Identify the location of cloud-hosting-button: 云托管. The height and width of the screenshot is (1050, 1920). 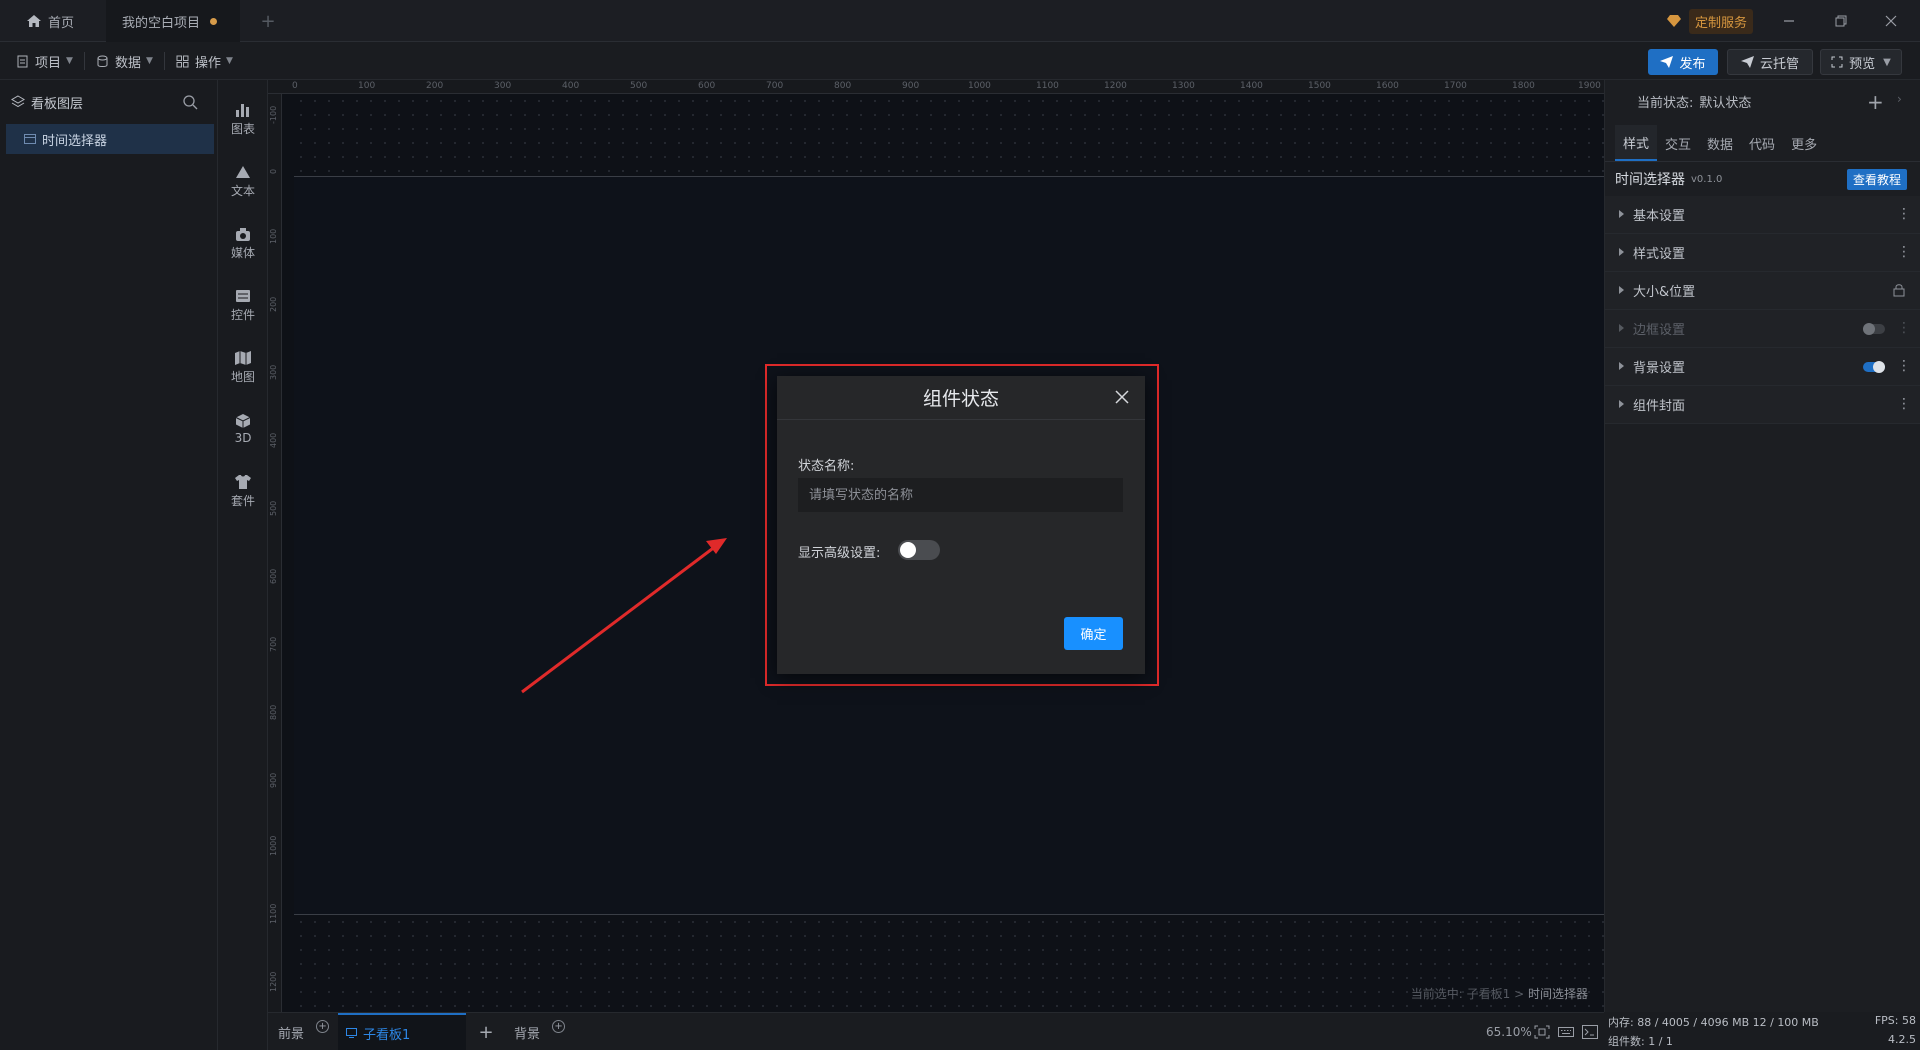
(1770, 62).